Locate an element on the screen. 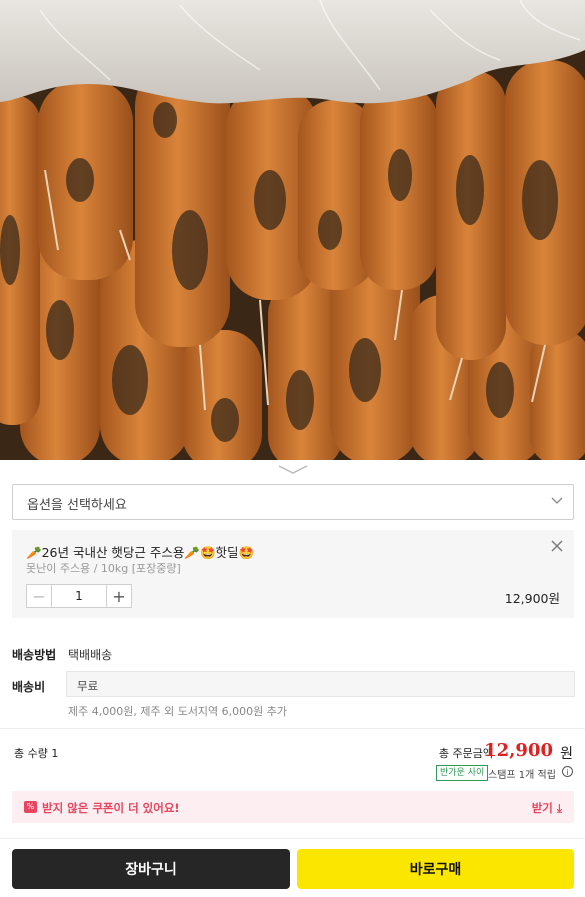 This screenshot has width=585, height=897. cart-button: 장바구니 is located at coordinates (151, 869).